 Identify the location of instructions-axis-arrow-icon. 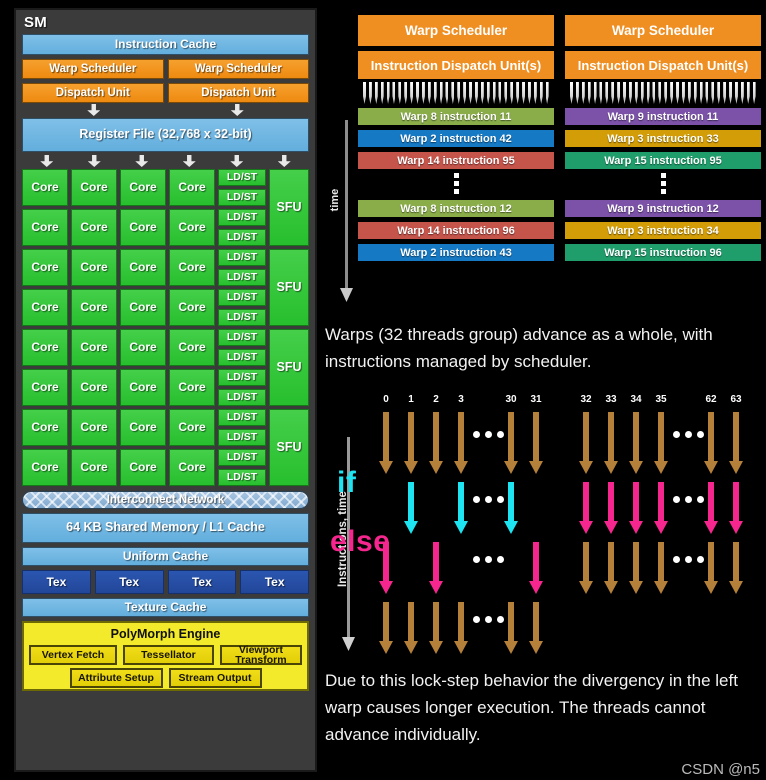
(348, 644).